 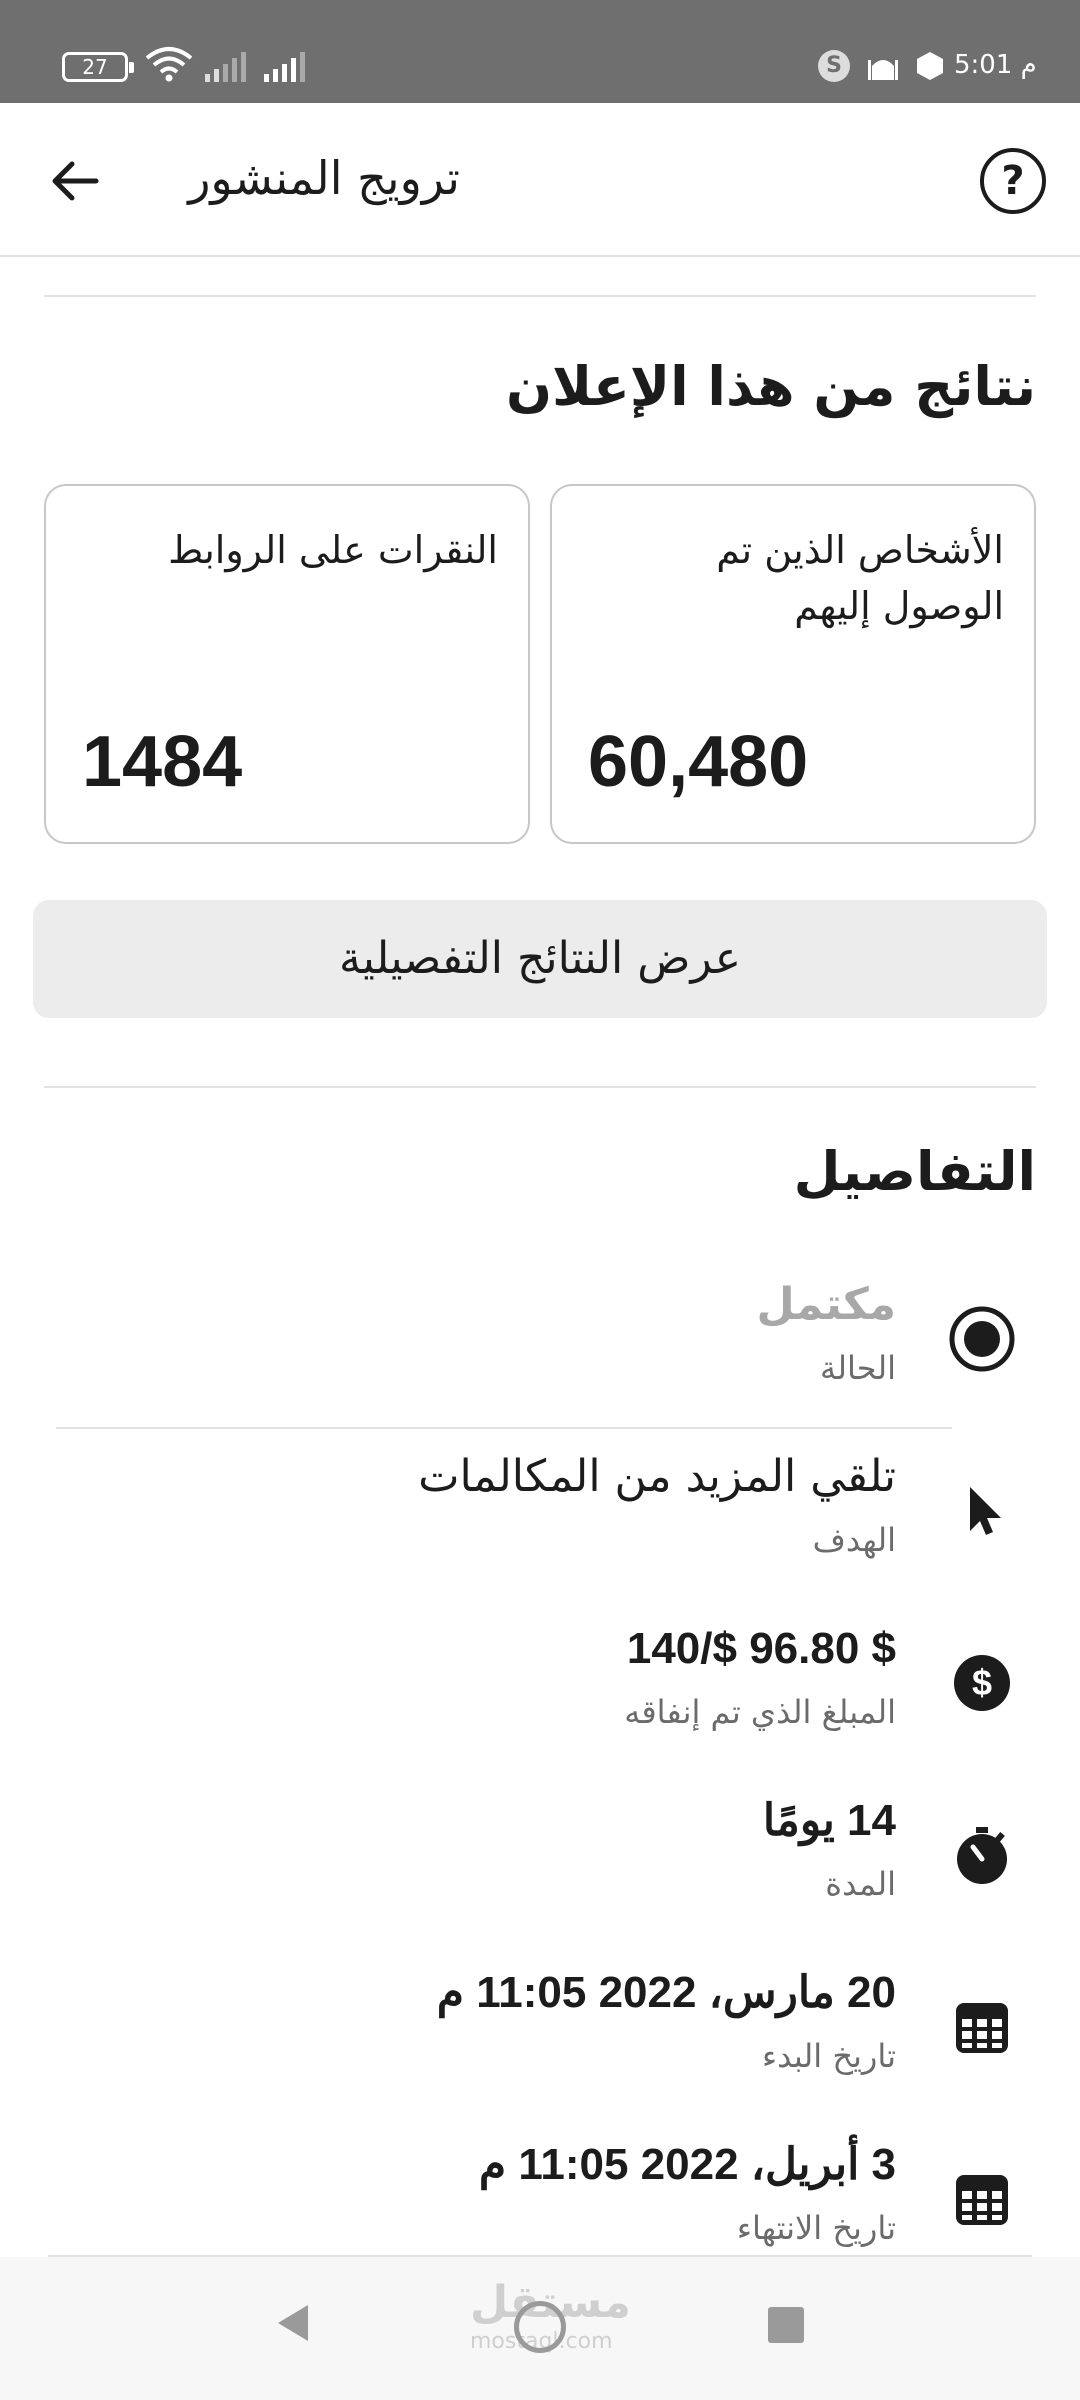 I want to click on help-symbol: ?, so click(x=1013, y=181).